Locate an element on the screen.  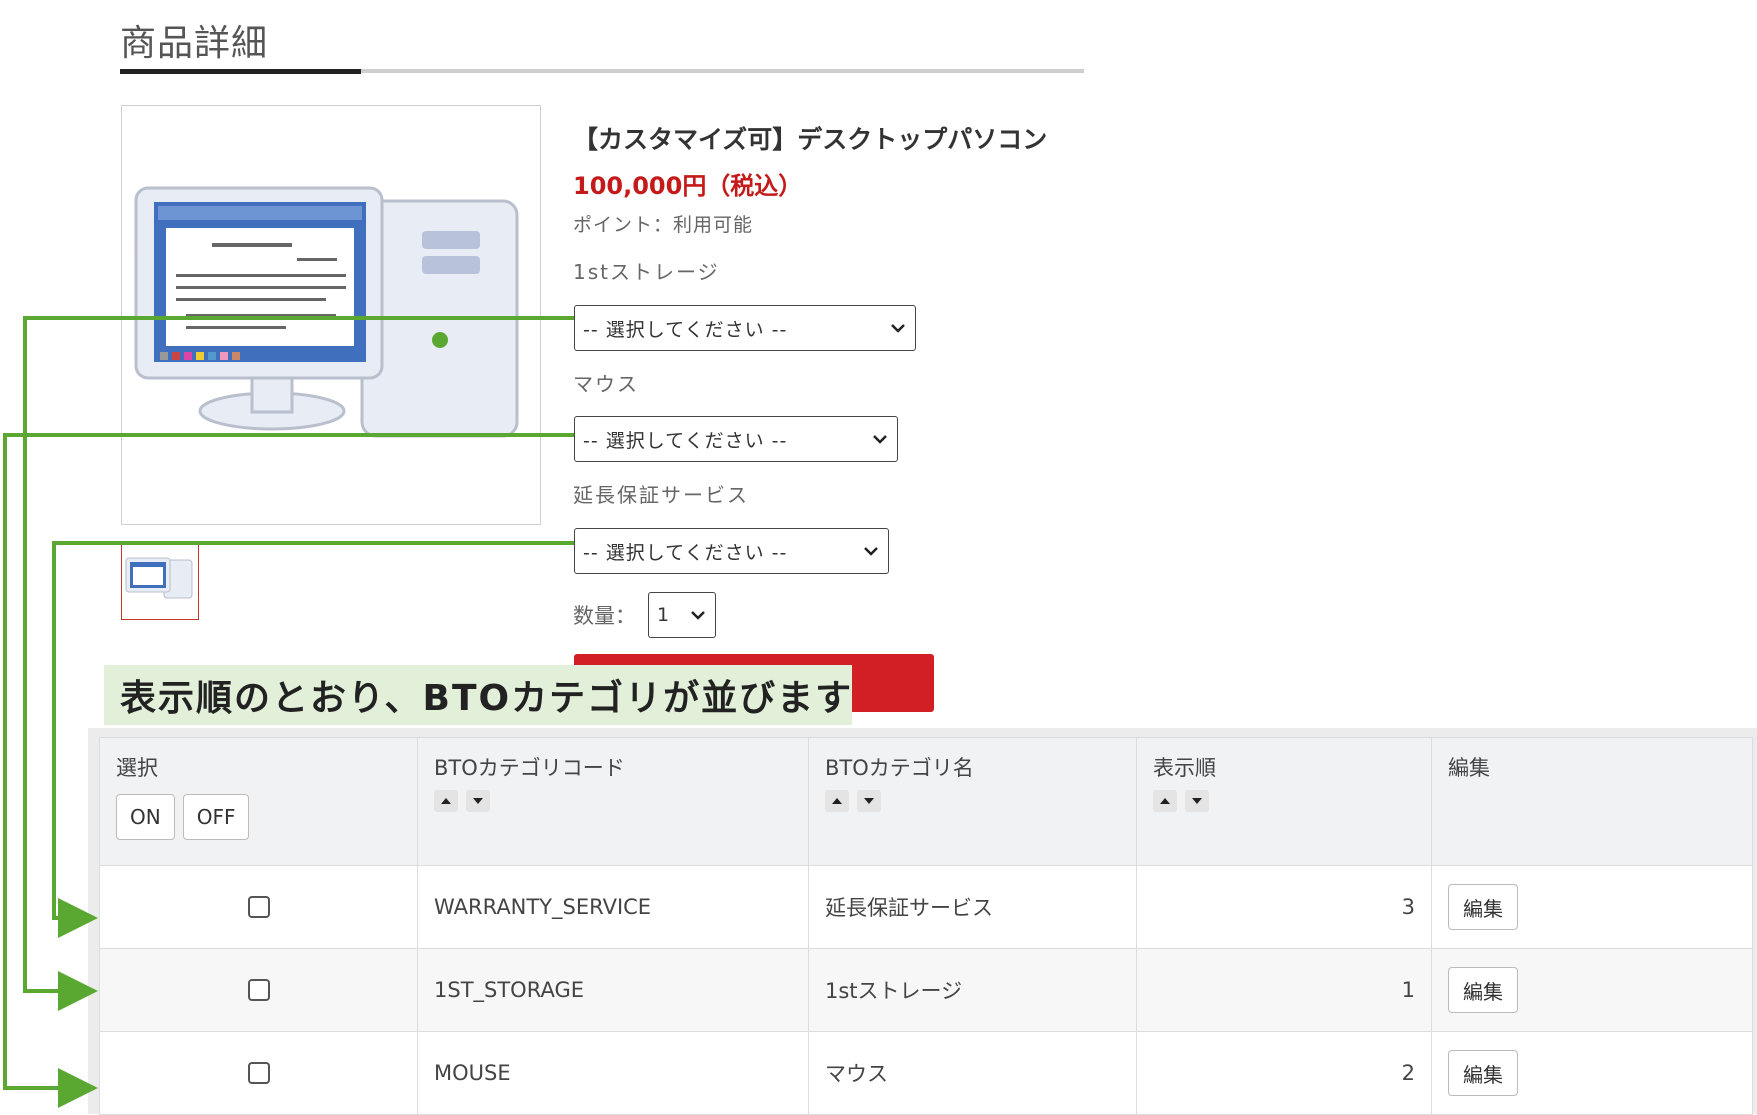
option-label-mouse: マウス is located at coordinates (606, 384).